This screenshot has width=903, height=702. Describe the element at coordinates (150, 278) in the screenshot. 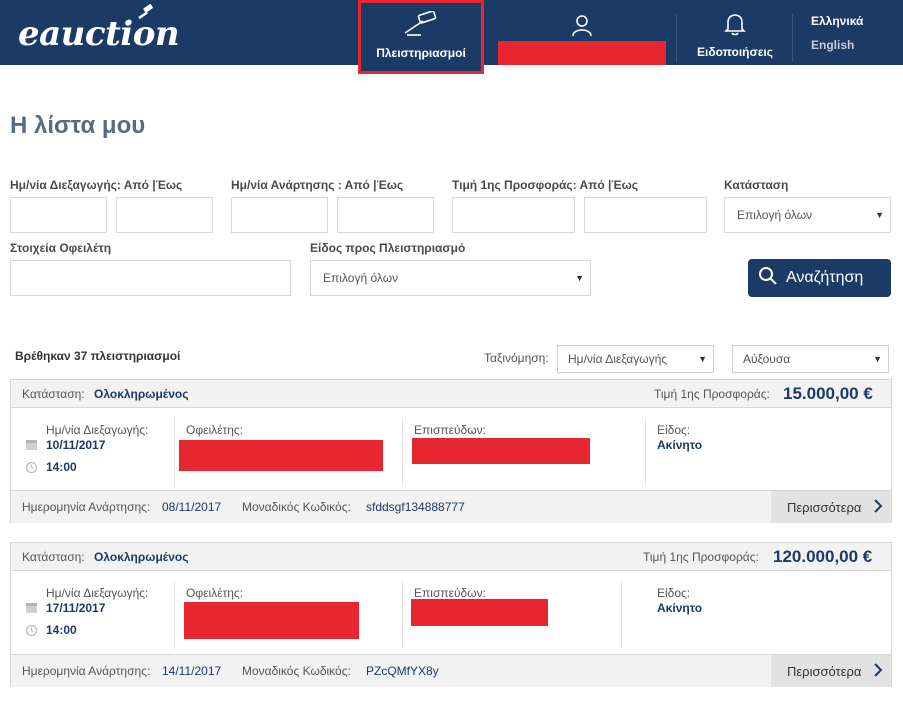

I see `debtor-input` at that location.